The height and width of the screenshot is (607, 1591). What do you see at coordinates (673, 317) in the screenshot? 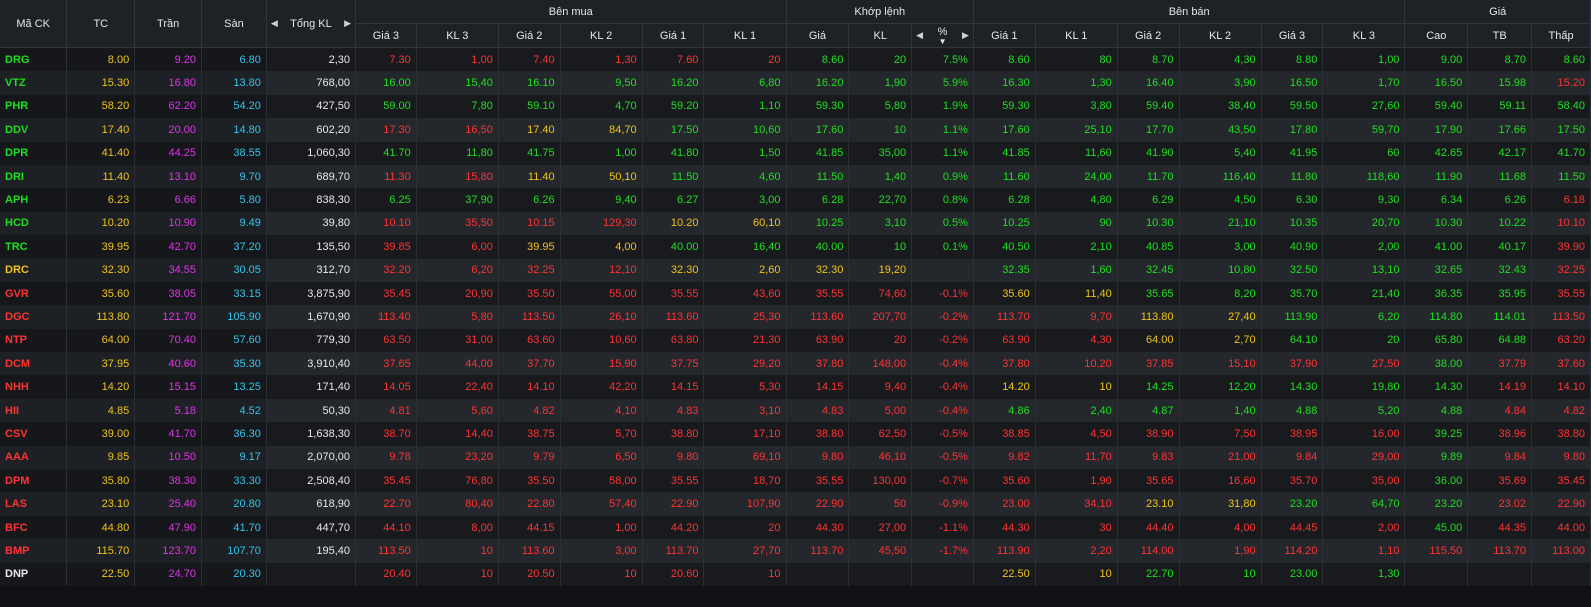
I see `bid-price-cell: 113.60` at bounding box center [673, 317].